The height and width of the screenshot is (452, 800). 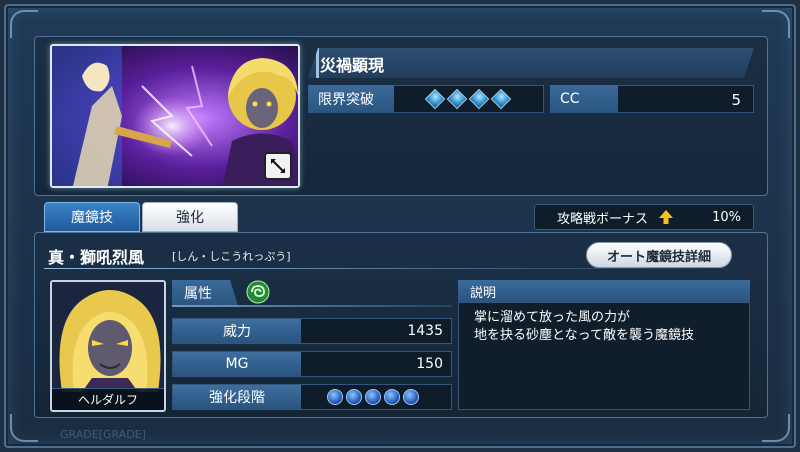 I want to click on card-artwork, so click(x=175, y=116).